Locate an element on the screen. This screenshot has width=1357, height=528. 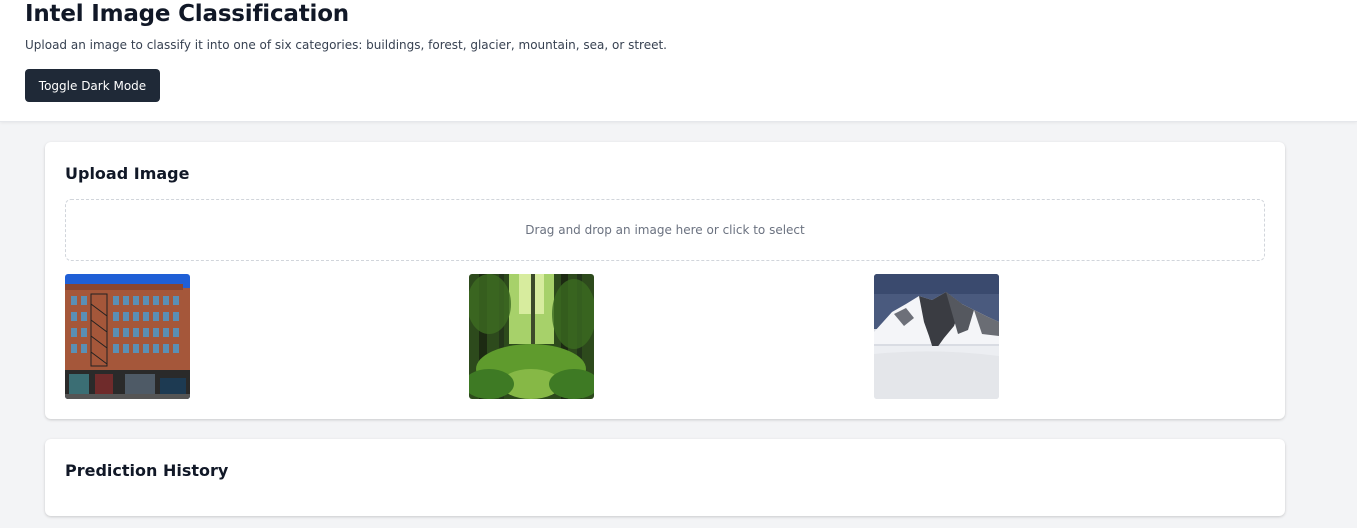
glacier-image is located at coordinates (936, 336).